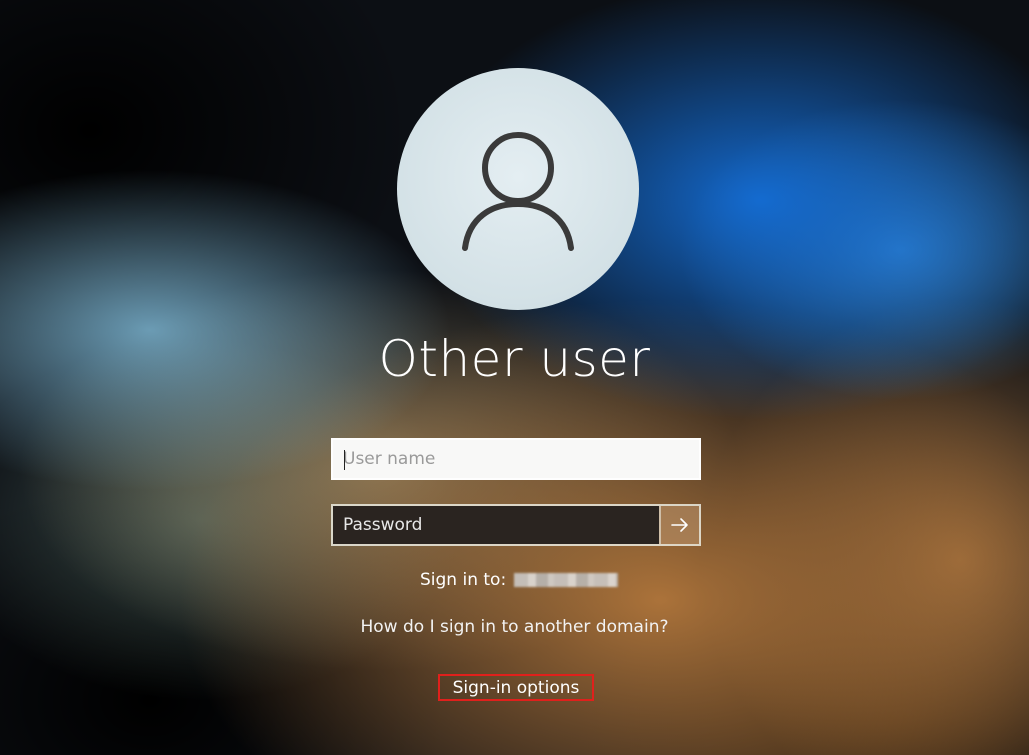 The width and height of the screenshot is (1029, 755). I want to click on signin-to-row: Sign in to:, so click(519, 580).